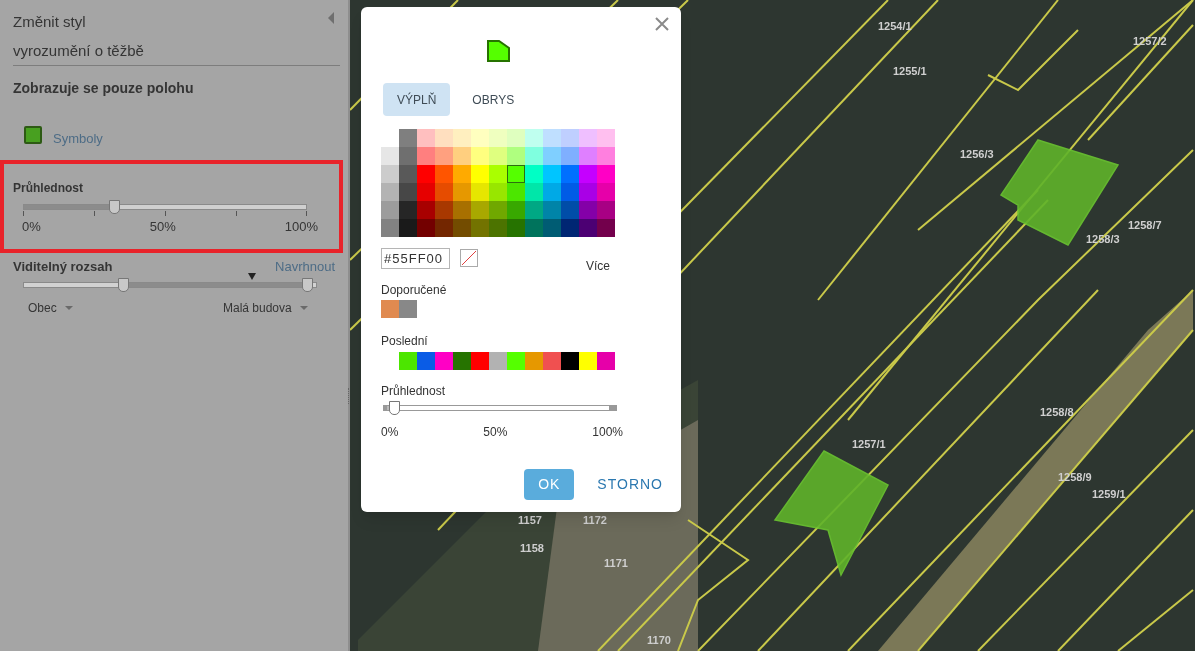  What do you see at coordinates (415, 258) in the screenshot?
I see `hex-color-field: #55FF00` at bounding box center [415, 258].